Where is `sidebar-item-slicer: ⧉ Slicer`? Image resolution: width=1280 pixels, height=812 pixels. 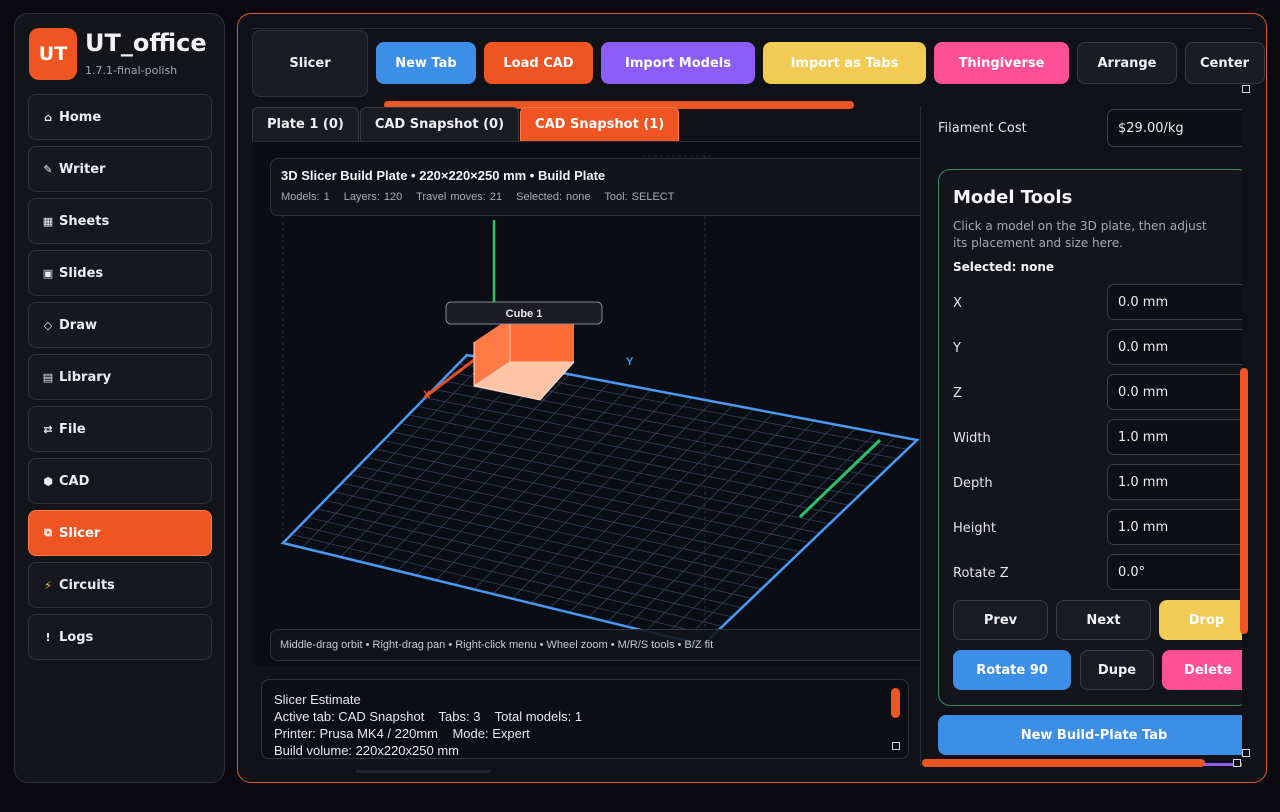 sidebar-item-slicer: ⧉ Slicer is located at coordinates (120, 533).